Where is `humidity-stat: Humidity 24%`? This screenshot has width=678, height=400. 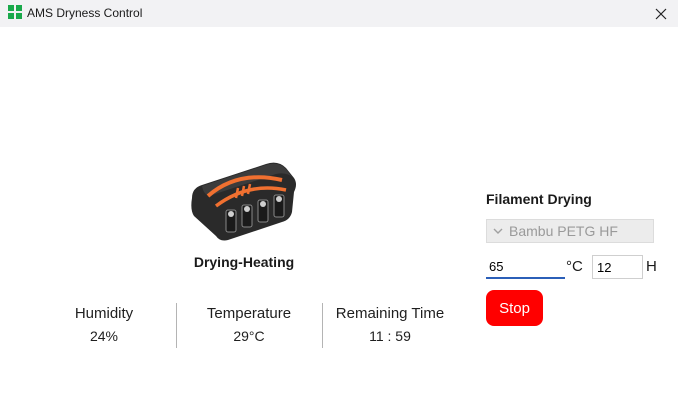 humidity-stat: Humidity 24% is located at coordinates (104, 324).